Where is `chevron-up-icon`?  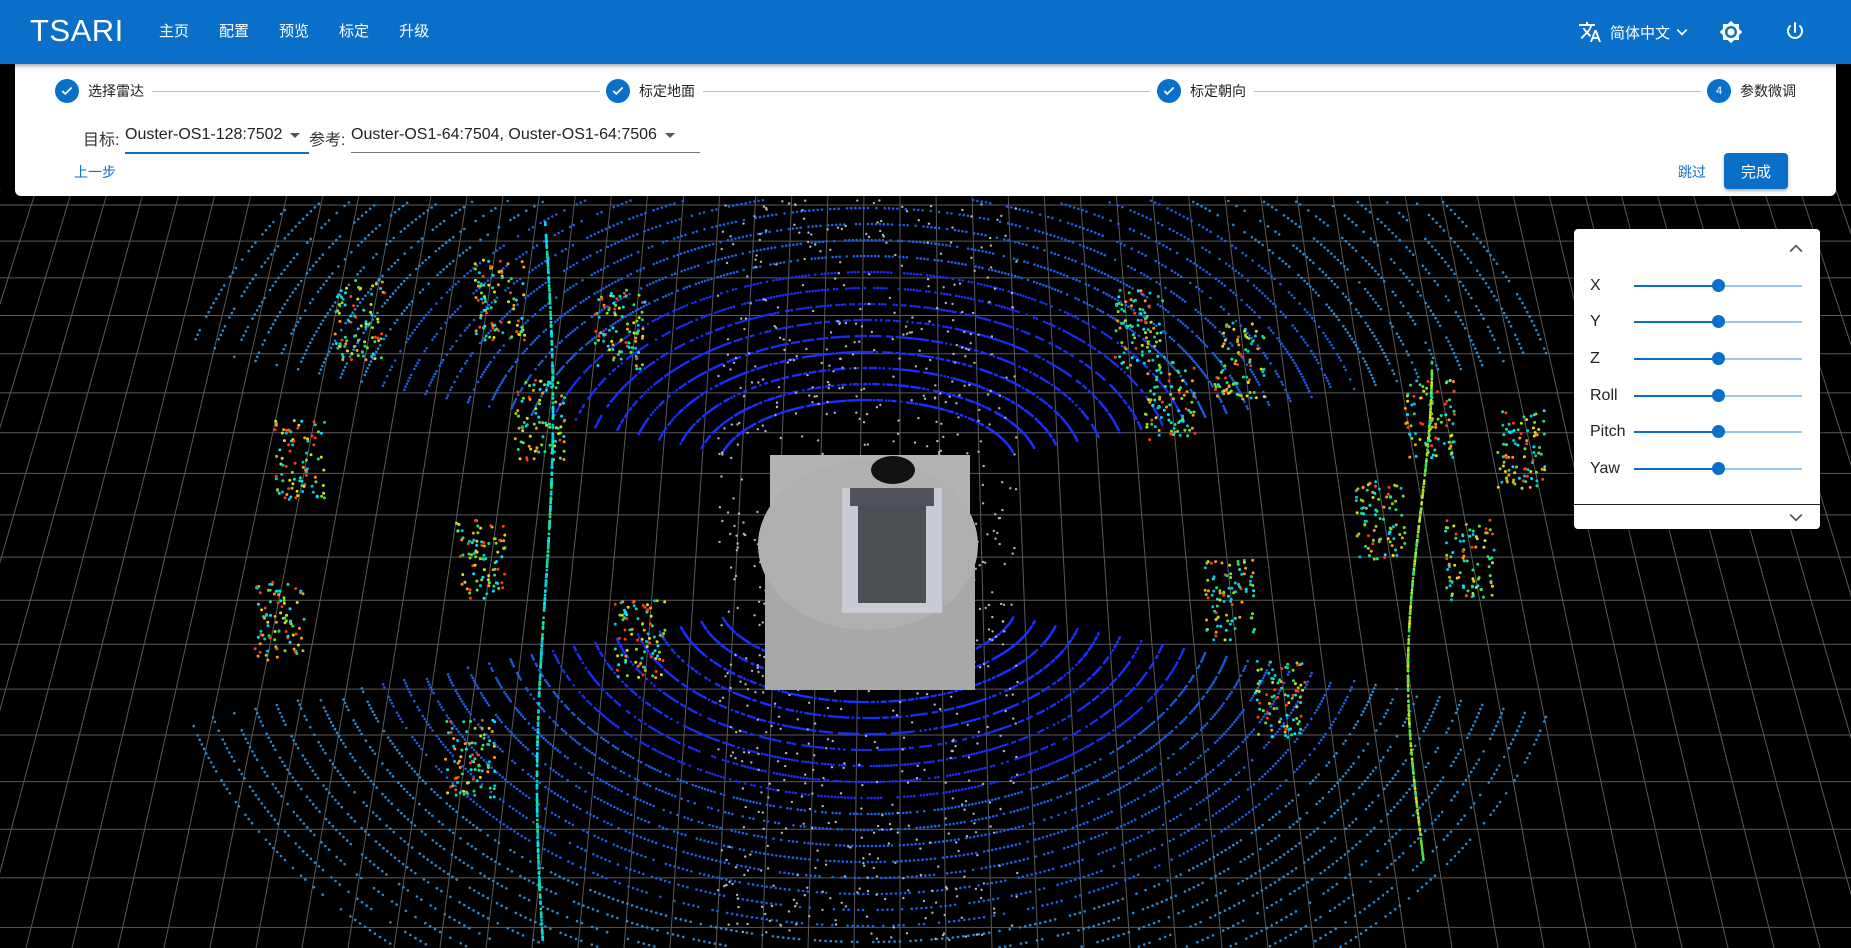
chevron-up-icon is located at coordinates (1796, 249).